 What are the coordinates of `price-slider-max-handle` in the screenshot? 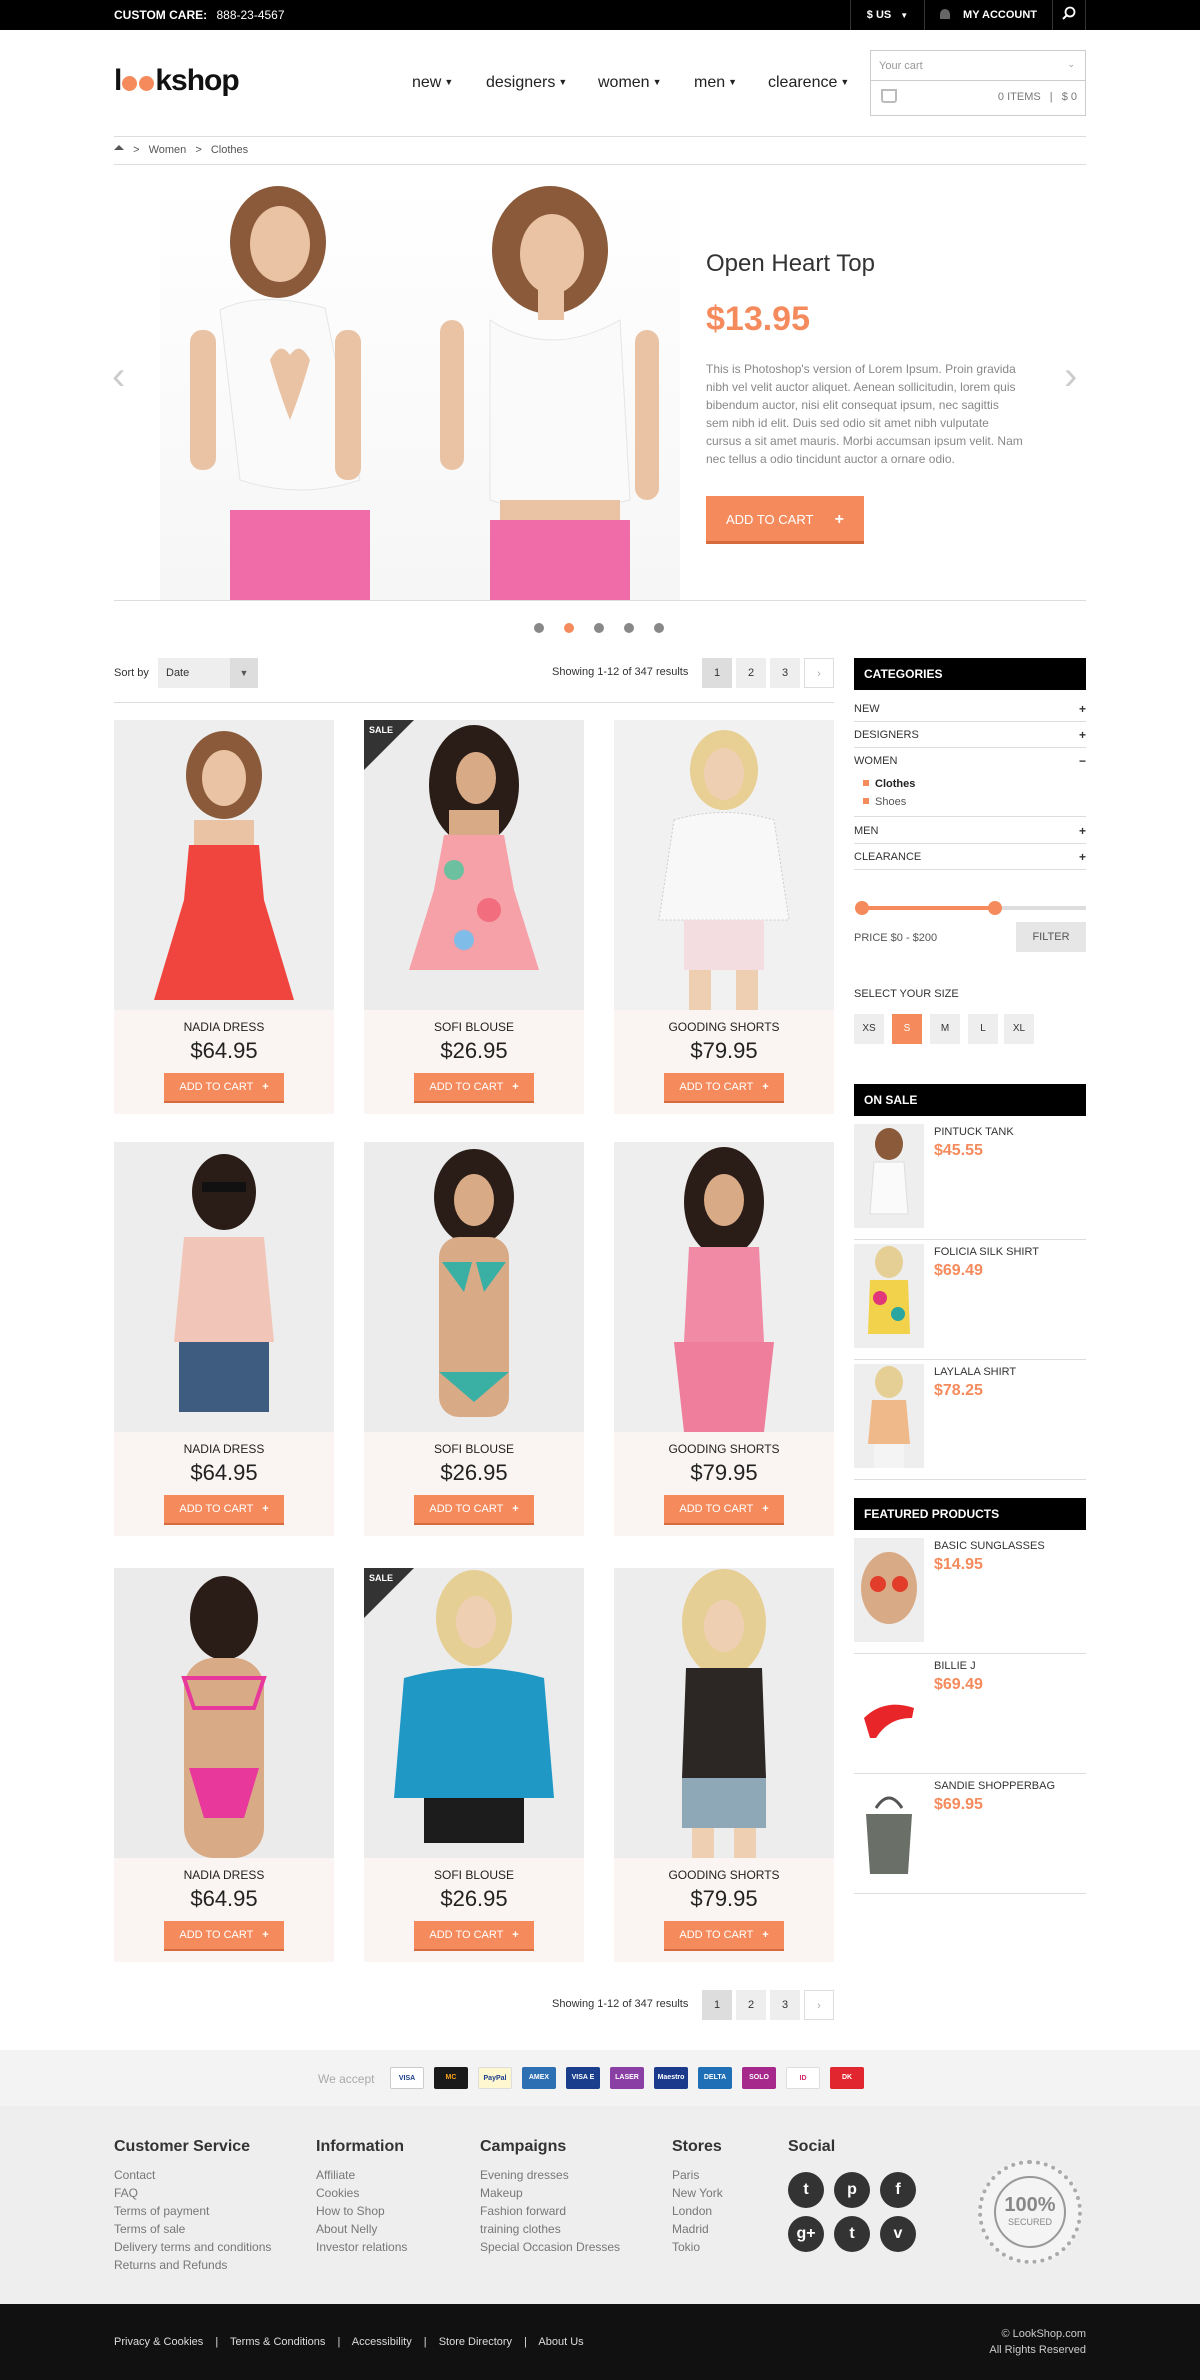 It's located at (995, 908).